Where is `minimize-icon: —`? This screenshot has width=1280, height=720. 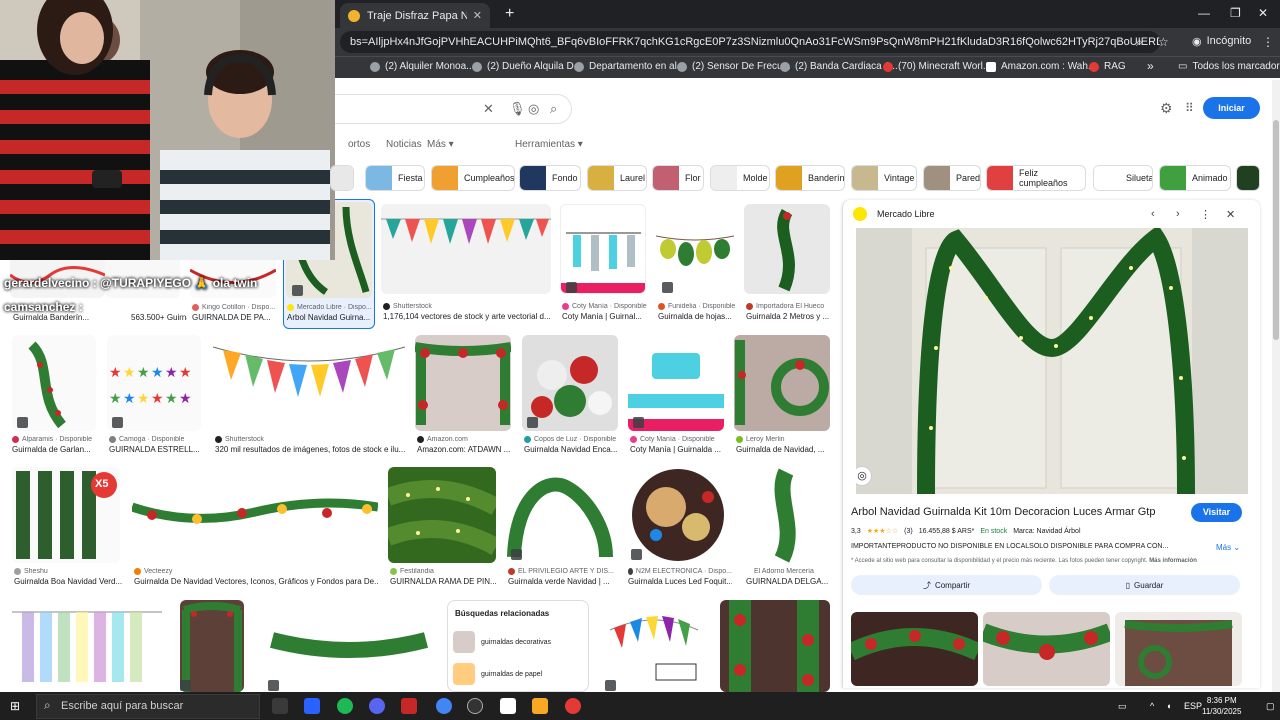
minimize-icon: — is located at coordinates (1204, 13).